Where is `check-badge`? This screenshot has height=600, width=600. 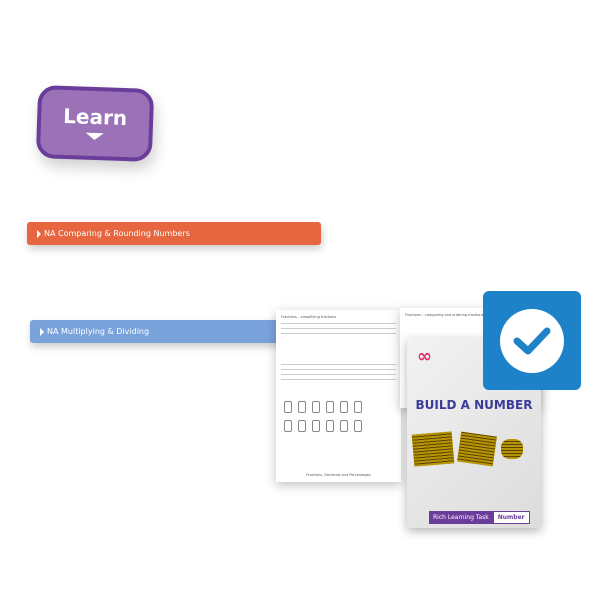
check-badge is located at coordinates (532, 340).